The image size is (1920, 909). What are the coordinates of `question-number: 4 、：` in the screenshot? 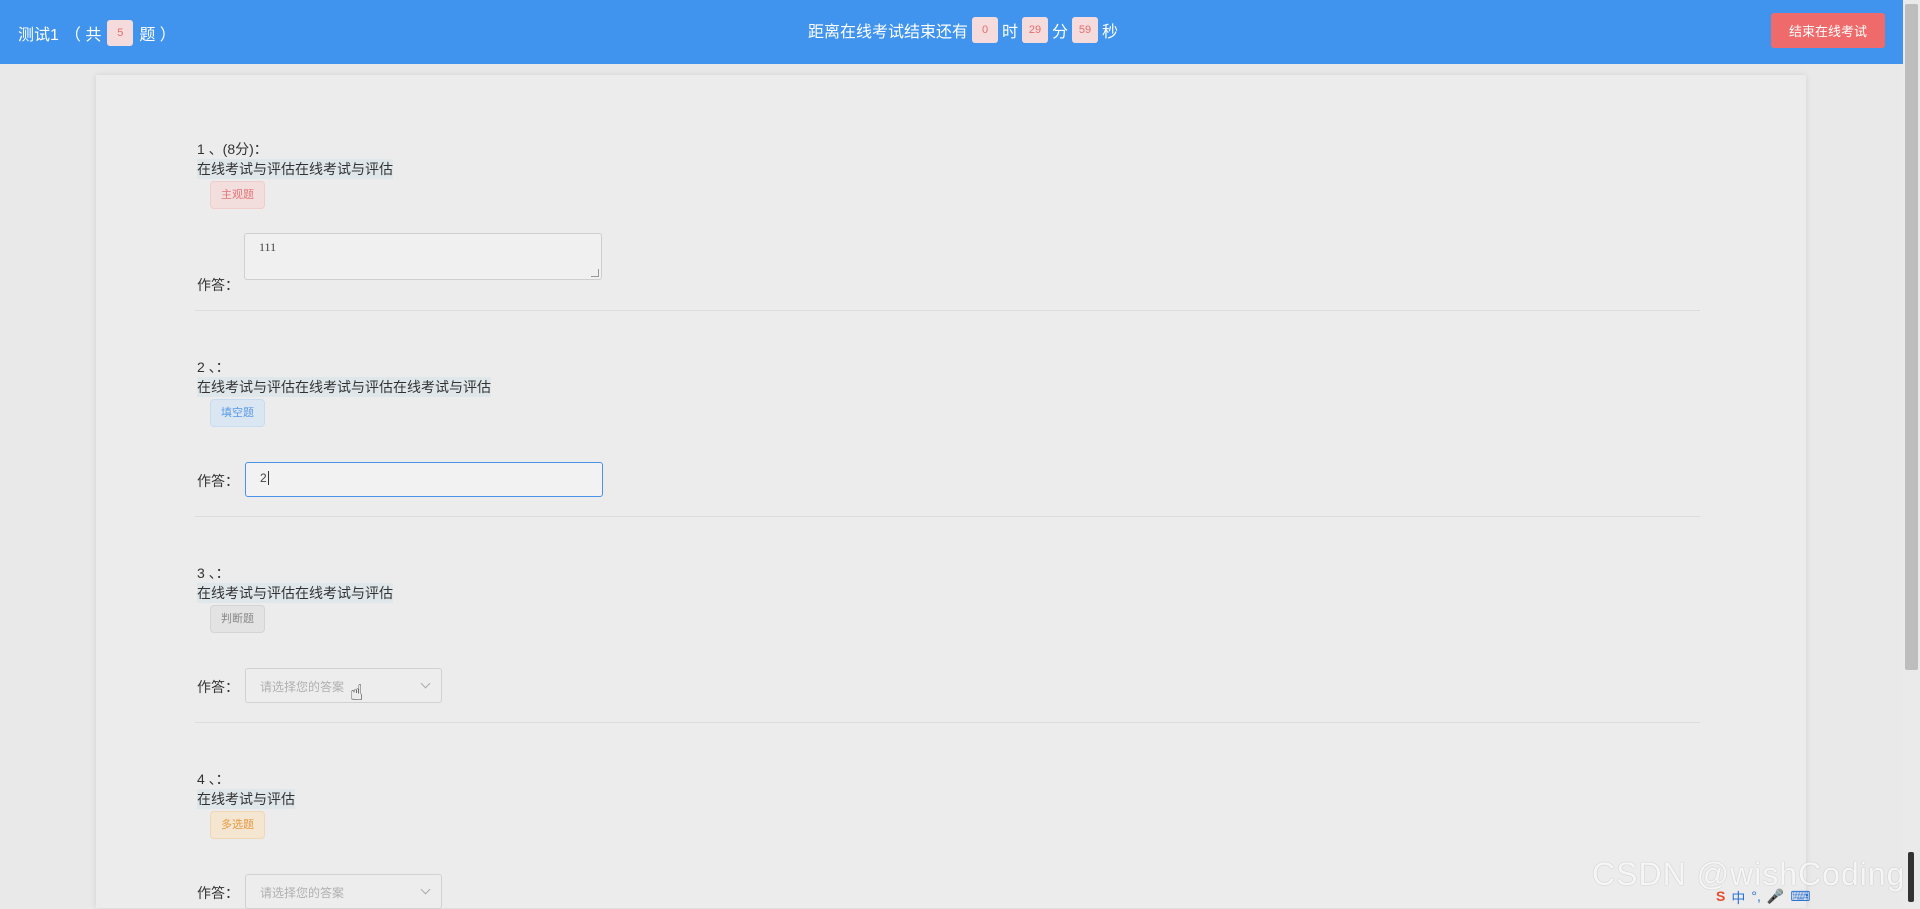 It's located at (213, 779).